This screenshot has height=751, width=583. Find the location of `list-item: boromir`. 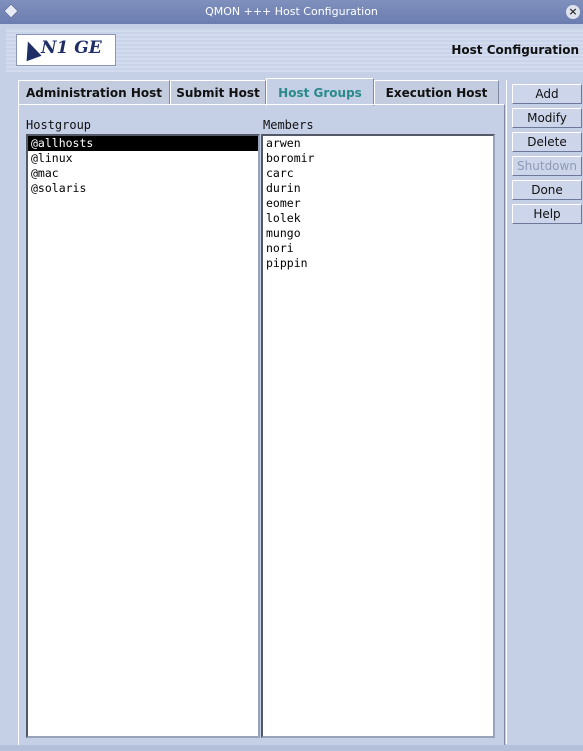

list-item: boromir is located at coordinates (378, 158).